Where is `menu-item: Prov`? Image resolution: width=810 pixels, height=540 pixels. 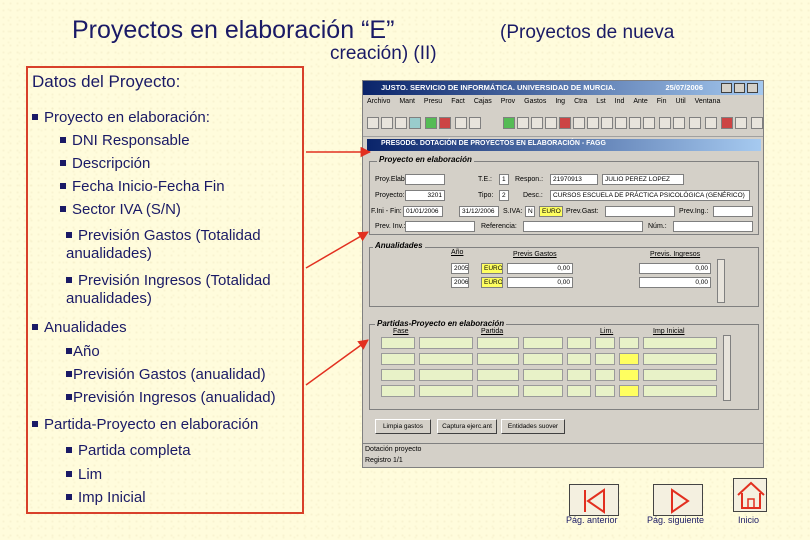 menu-item: Prov is located at coordinates (508, 101).